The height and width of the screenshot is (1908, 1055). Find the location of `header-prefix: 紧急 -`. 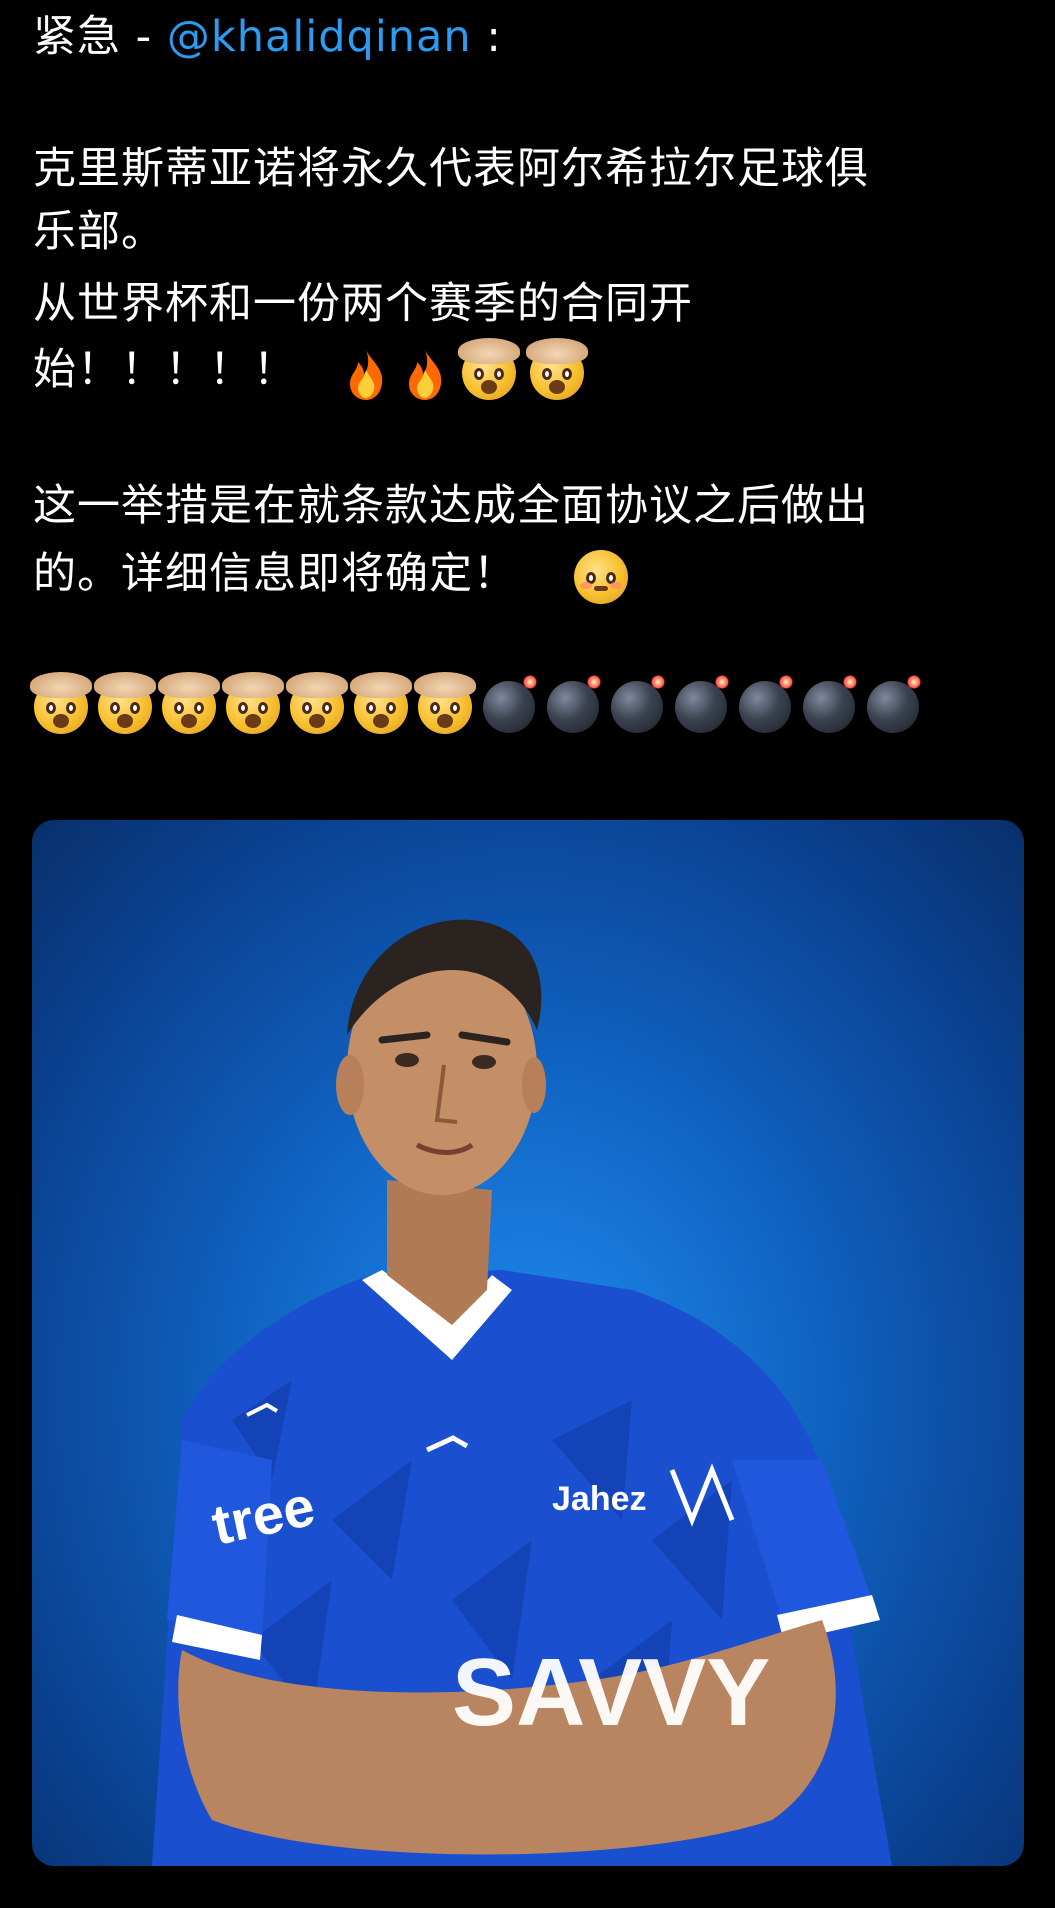

header-prefix: 紧急 - is located at coordinates (100, 37).